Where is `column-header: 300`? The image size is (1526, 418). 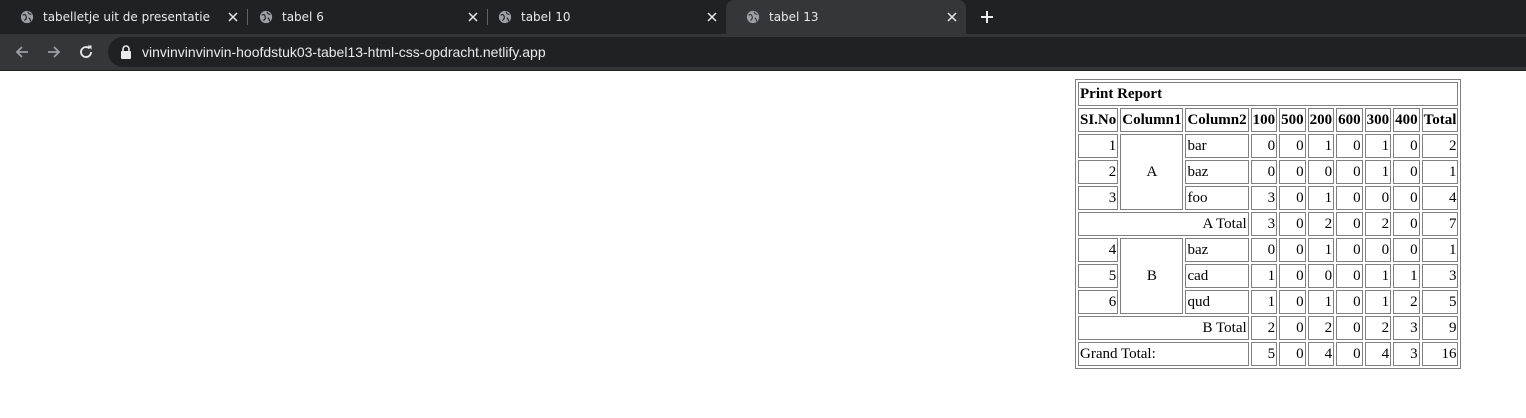 column-header: 300 is located at coordinates (1378, 120).